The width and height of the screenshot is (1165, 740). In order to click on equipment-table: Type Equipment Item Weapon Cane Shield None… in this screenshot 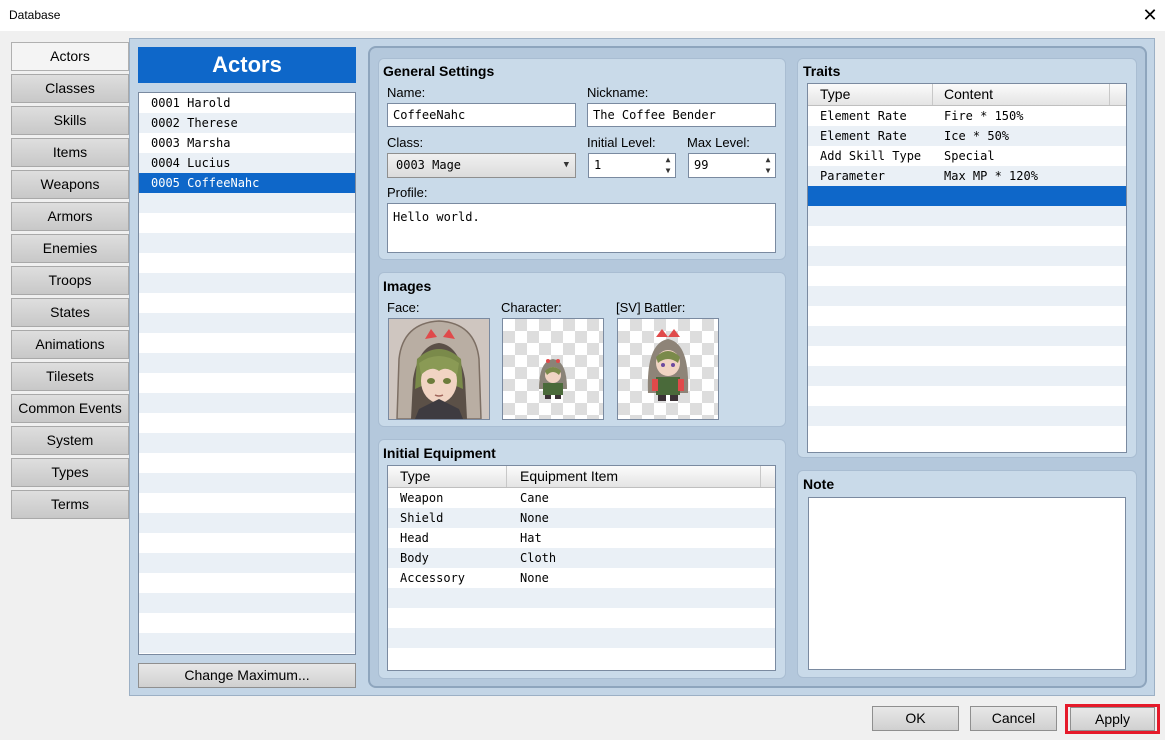, I will do `click(581, 568)`.